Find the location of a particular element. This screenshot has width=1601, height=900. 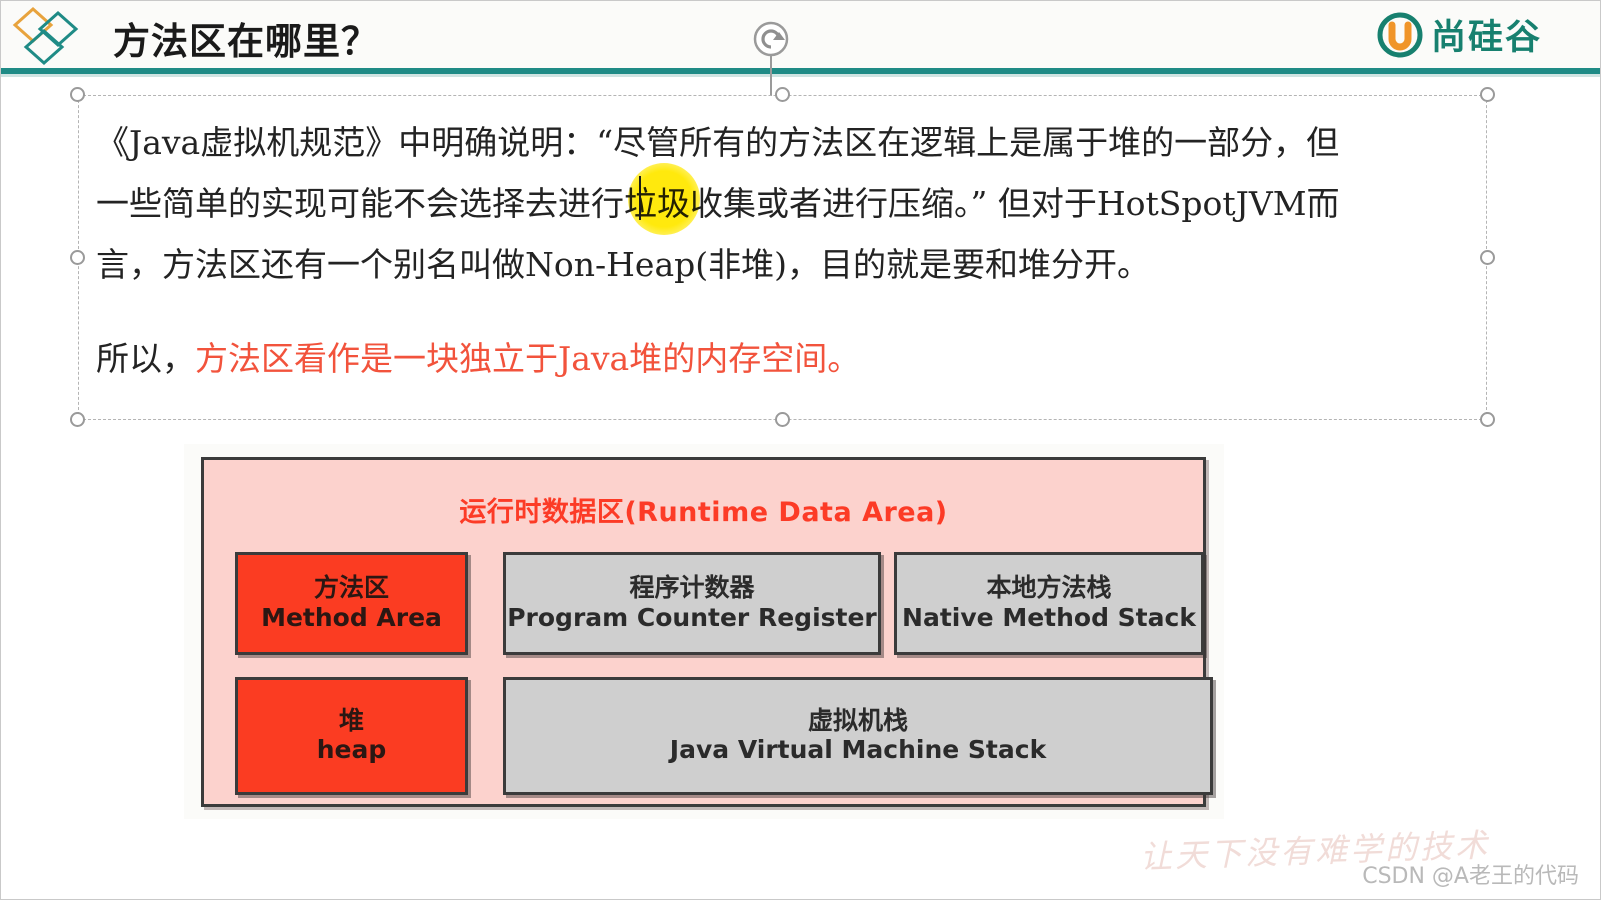

brand-logo: 尚硅谷 is located at coordinates (1459, 34).